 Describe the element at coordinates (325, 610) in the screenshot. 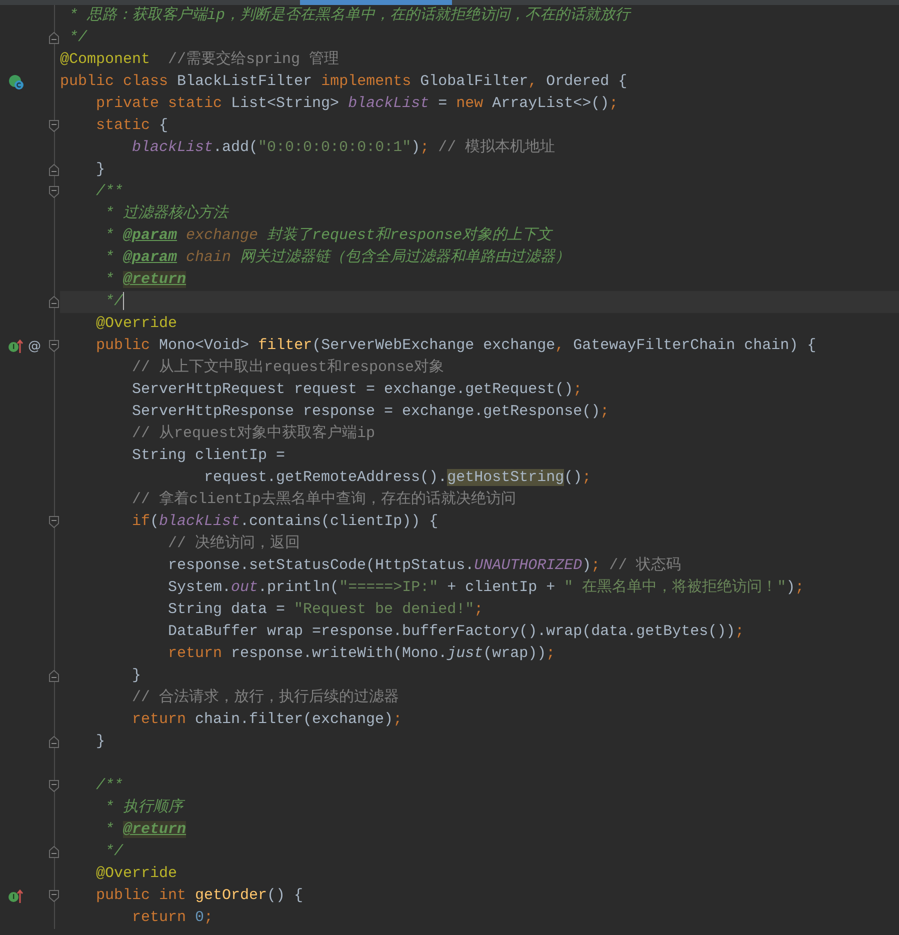

I see `code-line: String data = "Request be denied!";` at that location.